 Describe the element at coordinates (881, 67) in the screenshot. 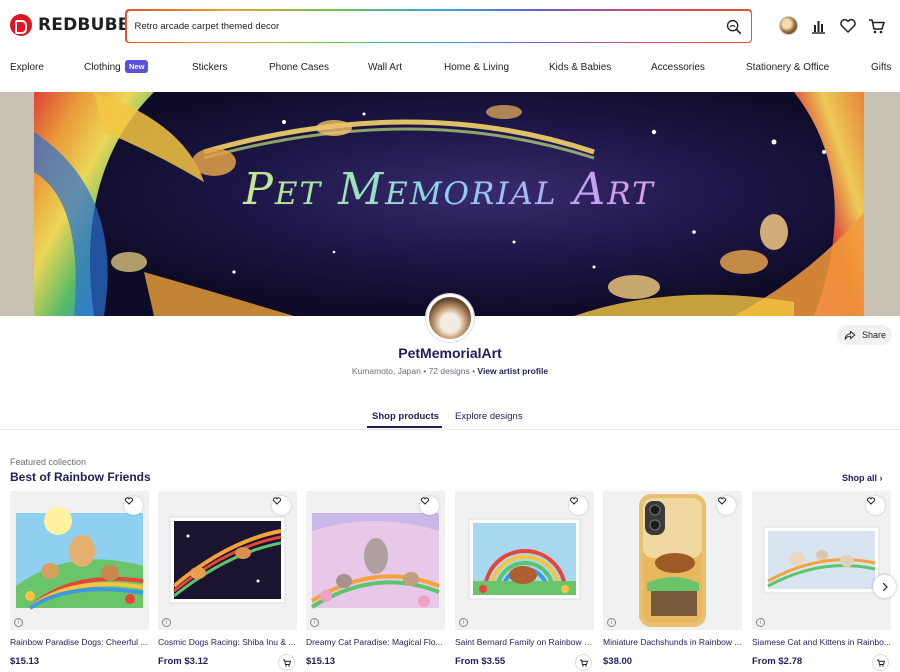

I see `nav-gifts: Gifts` at that location.